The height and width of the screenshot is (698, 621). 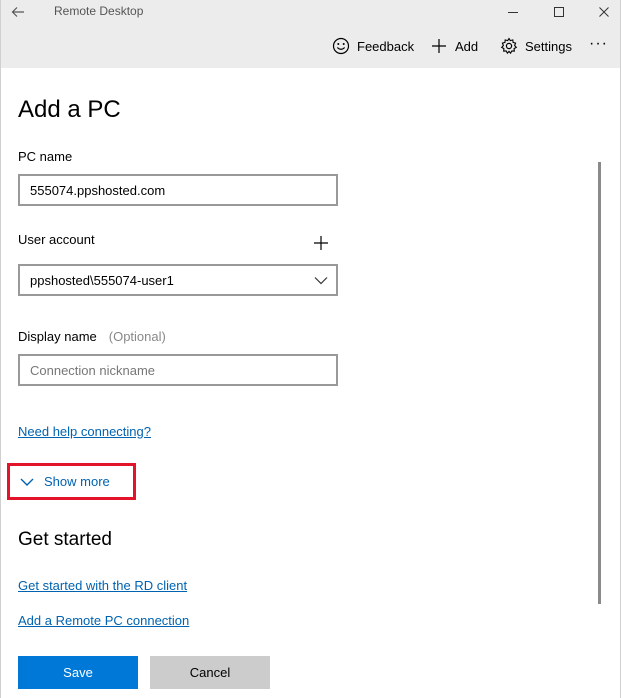 I want to click on app-title: Remote Desktop, so click(x=99, y=11).